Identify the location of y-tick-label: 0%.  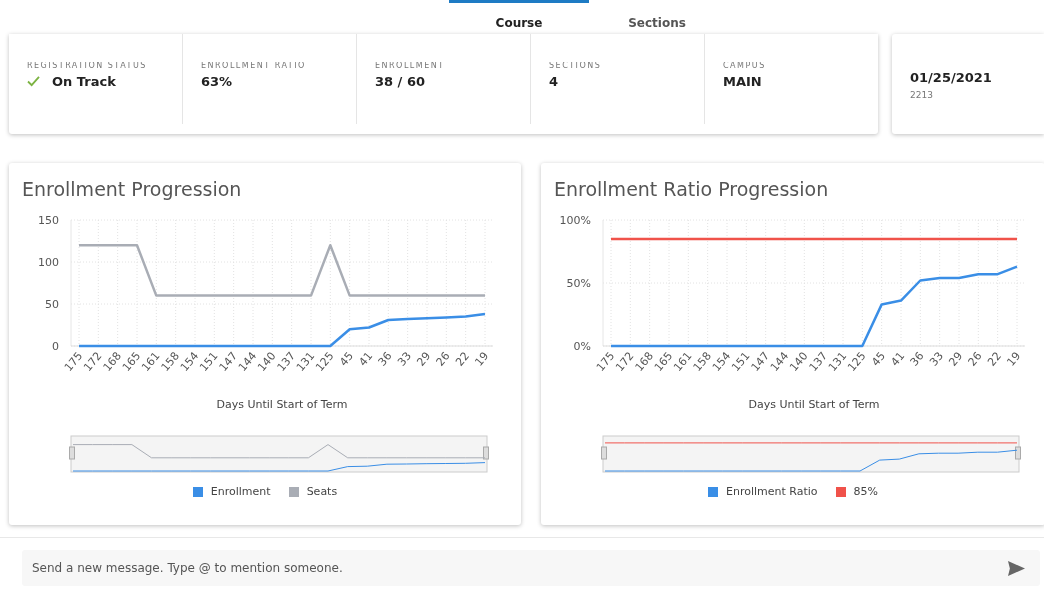
(582, 346).